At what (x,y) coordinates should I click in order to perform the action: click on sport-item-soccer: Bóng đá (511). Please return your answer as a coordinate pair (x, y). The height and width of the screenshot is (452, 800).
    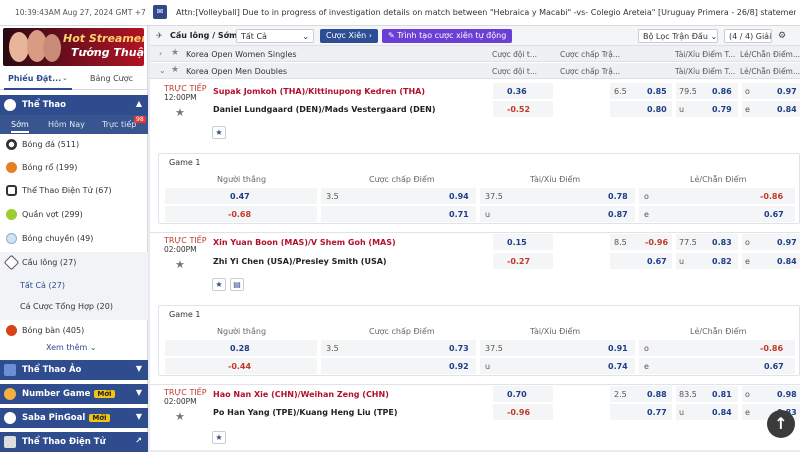
    Looking at the image, I should click on (74, 145).